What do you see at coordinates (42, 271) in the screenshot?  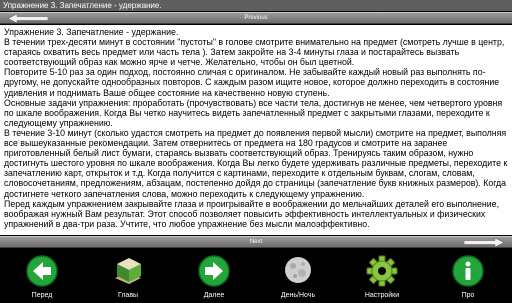 I see `back-arrow-icon` at bounding box center [42, 271].